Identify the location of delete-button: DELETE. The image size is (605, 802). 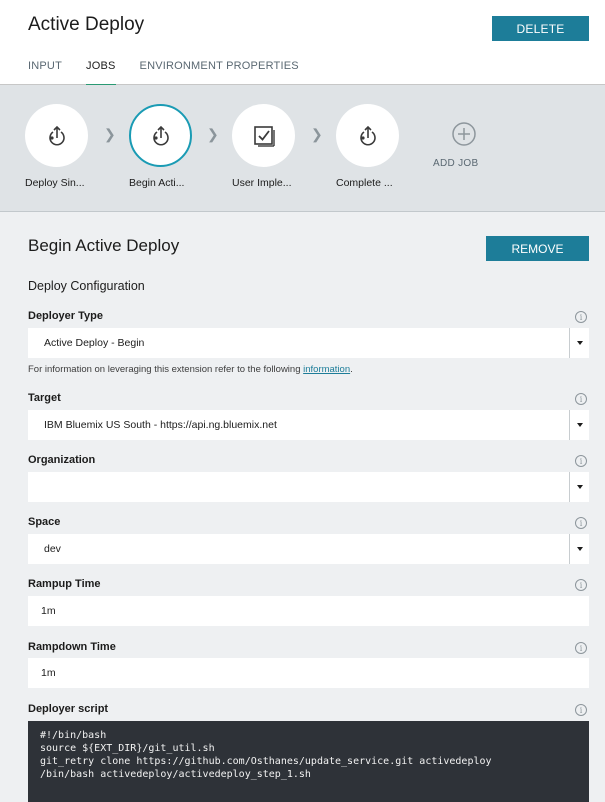
(540, 28).